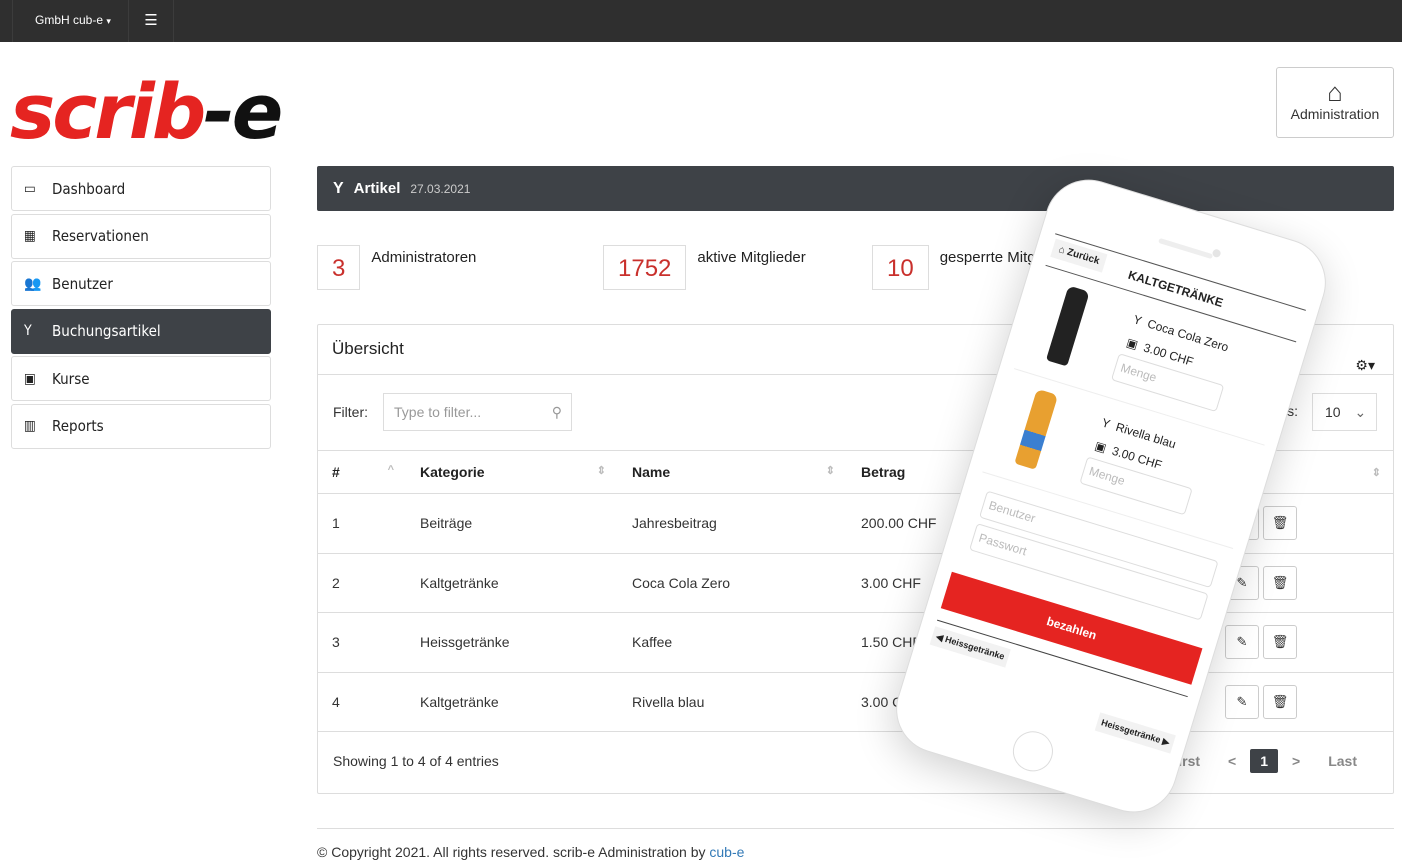  Describe the element at coordinates (512, 472) in the screenshot. I see `column-header-kategorie: Kategorie ⇕` at that location.